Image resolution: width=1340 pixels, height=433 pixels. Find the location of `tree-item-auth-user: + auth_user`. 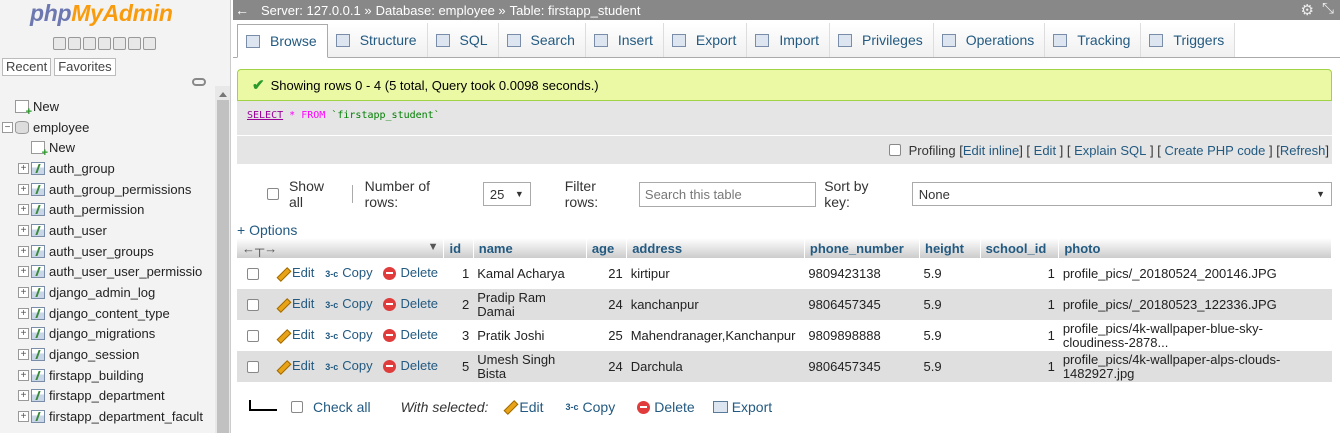

tree-item-auth-user: + auth_user is located at coordinates (107, 230).